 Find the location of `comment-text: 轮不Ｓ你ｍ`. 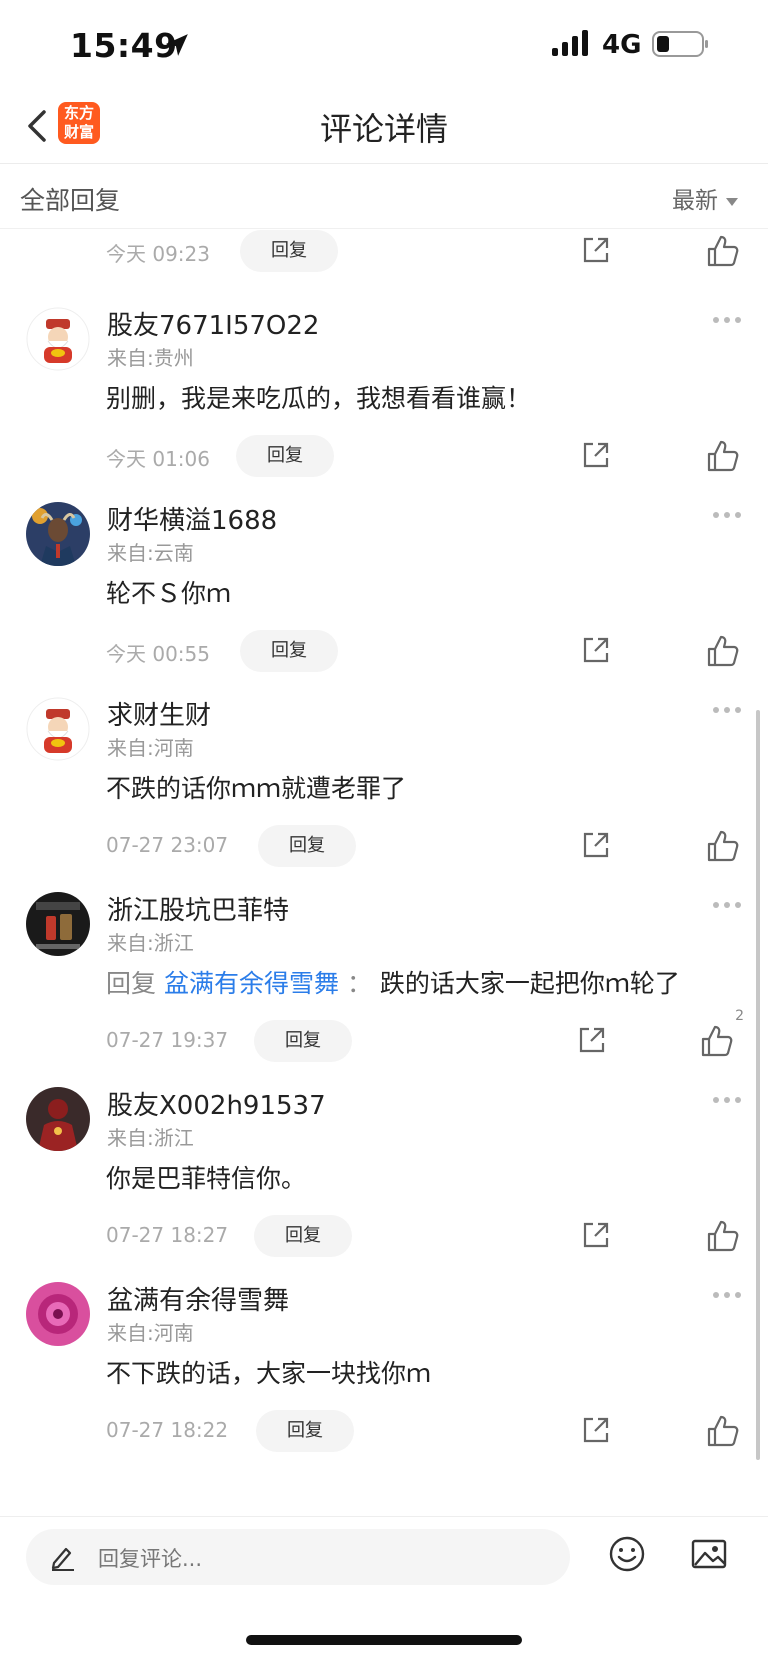

comment-text: 轮不Ｓ你ｍ is located at coordinates (169, 593).